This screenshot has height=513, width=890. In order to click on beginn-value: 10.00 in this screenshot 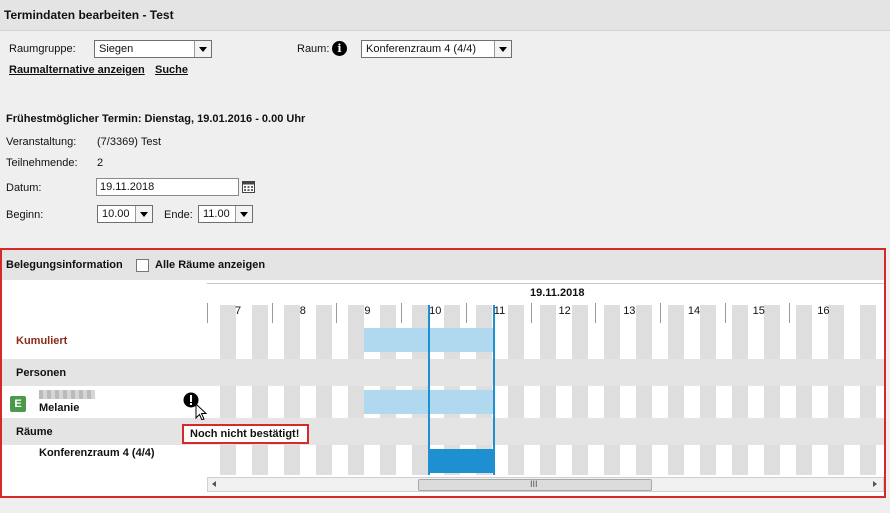, I will do `click(116, 214)`.